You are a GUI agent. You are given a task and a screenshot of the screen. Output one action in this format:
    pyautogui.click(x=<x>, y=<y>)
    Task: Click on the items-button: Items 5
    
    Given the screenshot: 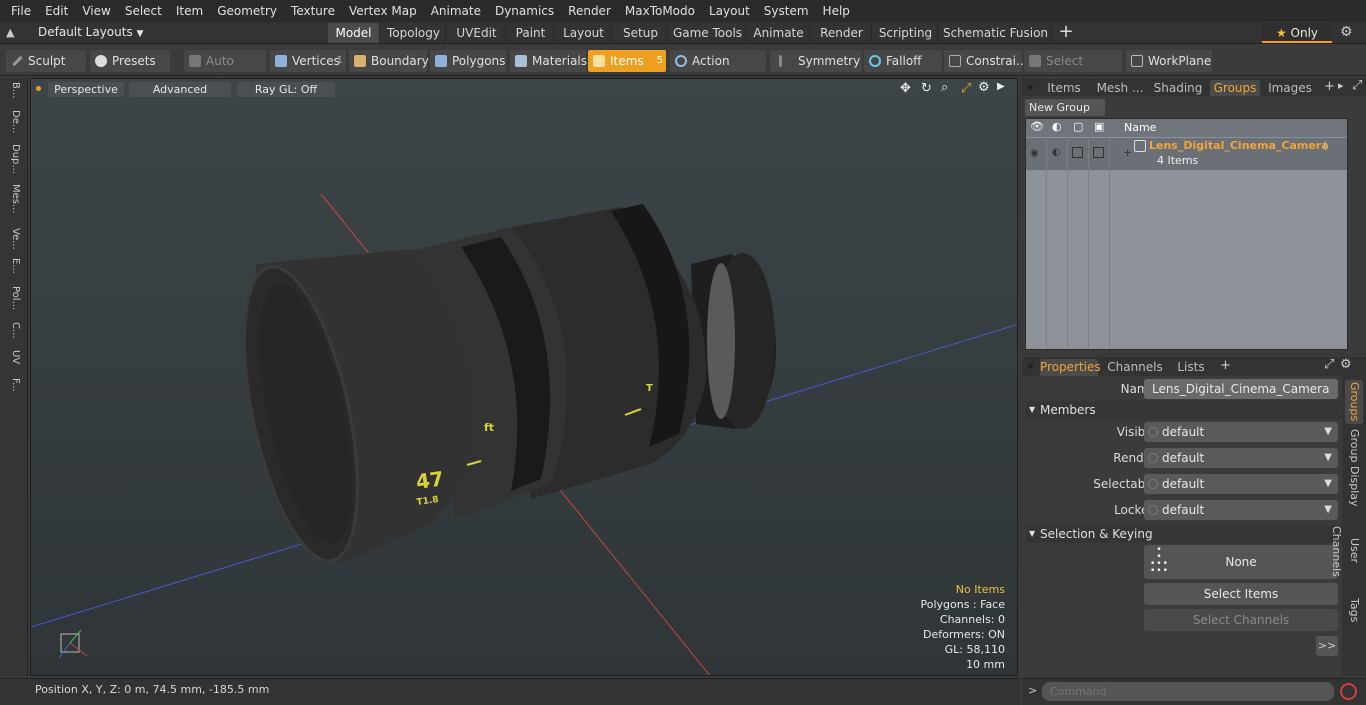 What is the action you would take?
    pyautogui.click(x=627, y=61)
    